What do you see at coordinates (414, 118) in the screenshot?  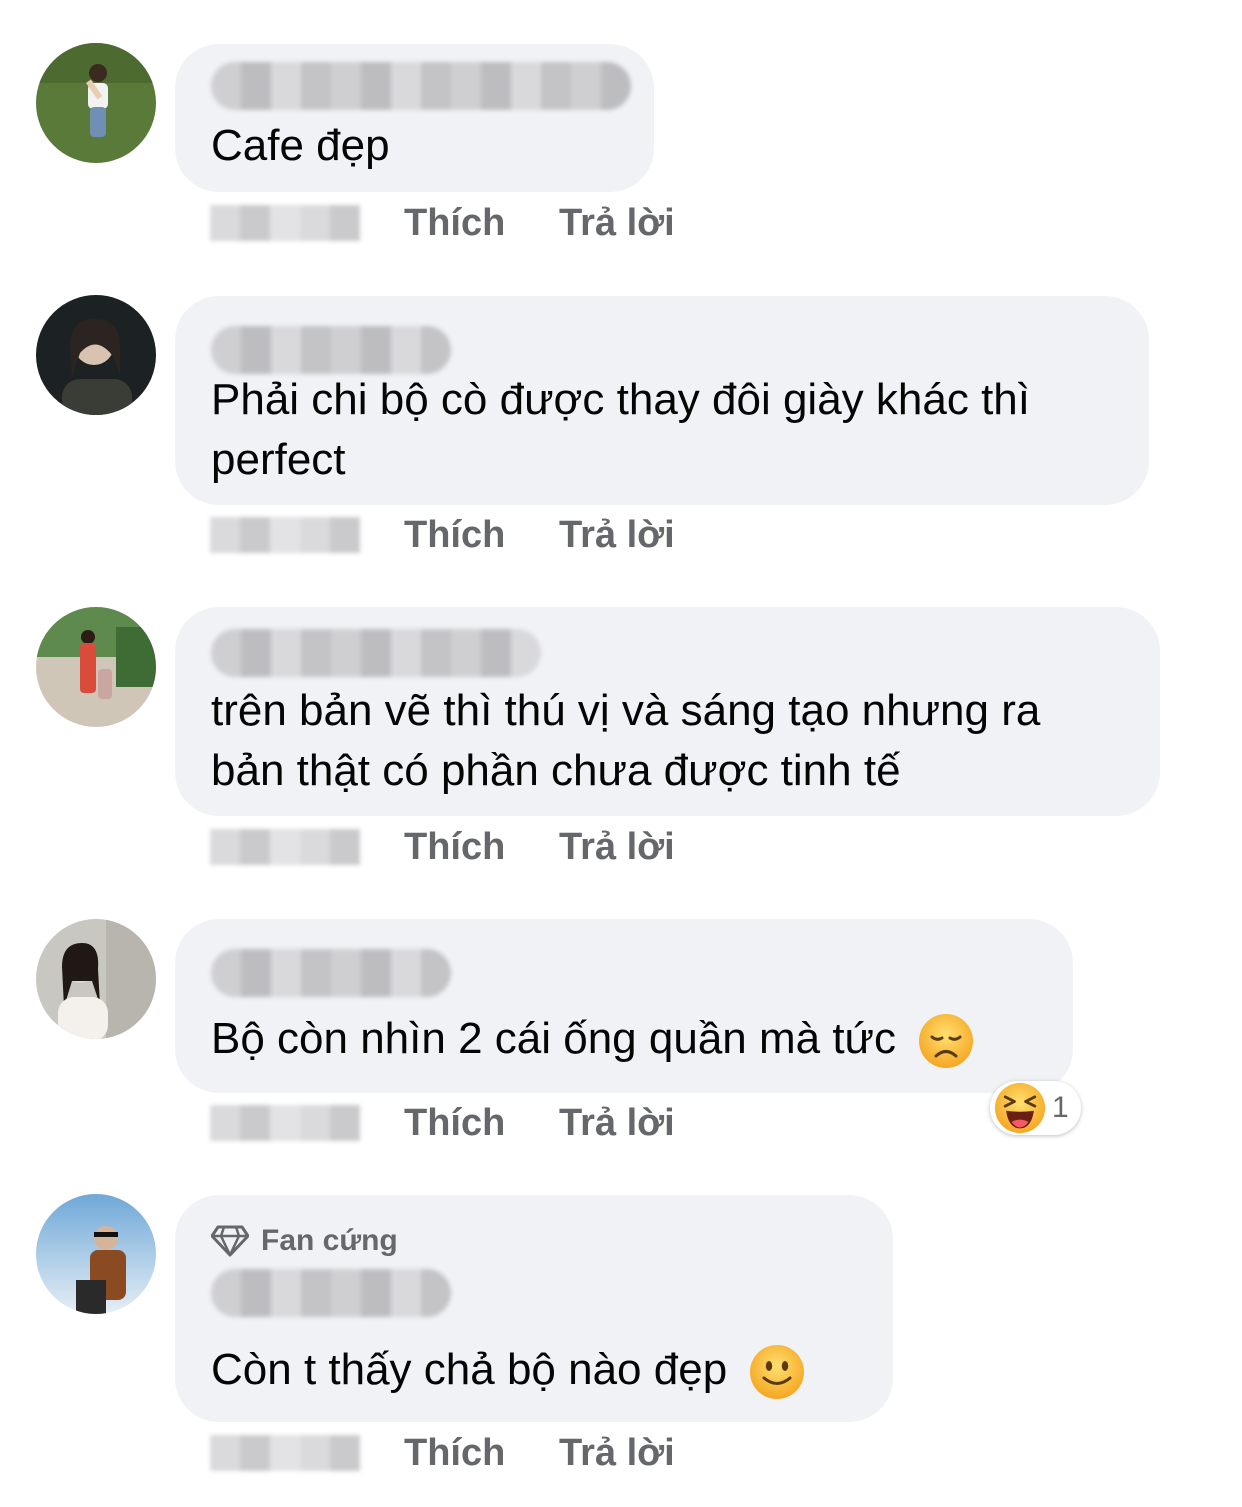 I see `comment-bubble: Cafe đẹp` at bounding box center [414, 118].